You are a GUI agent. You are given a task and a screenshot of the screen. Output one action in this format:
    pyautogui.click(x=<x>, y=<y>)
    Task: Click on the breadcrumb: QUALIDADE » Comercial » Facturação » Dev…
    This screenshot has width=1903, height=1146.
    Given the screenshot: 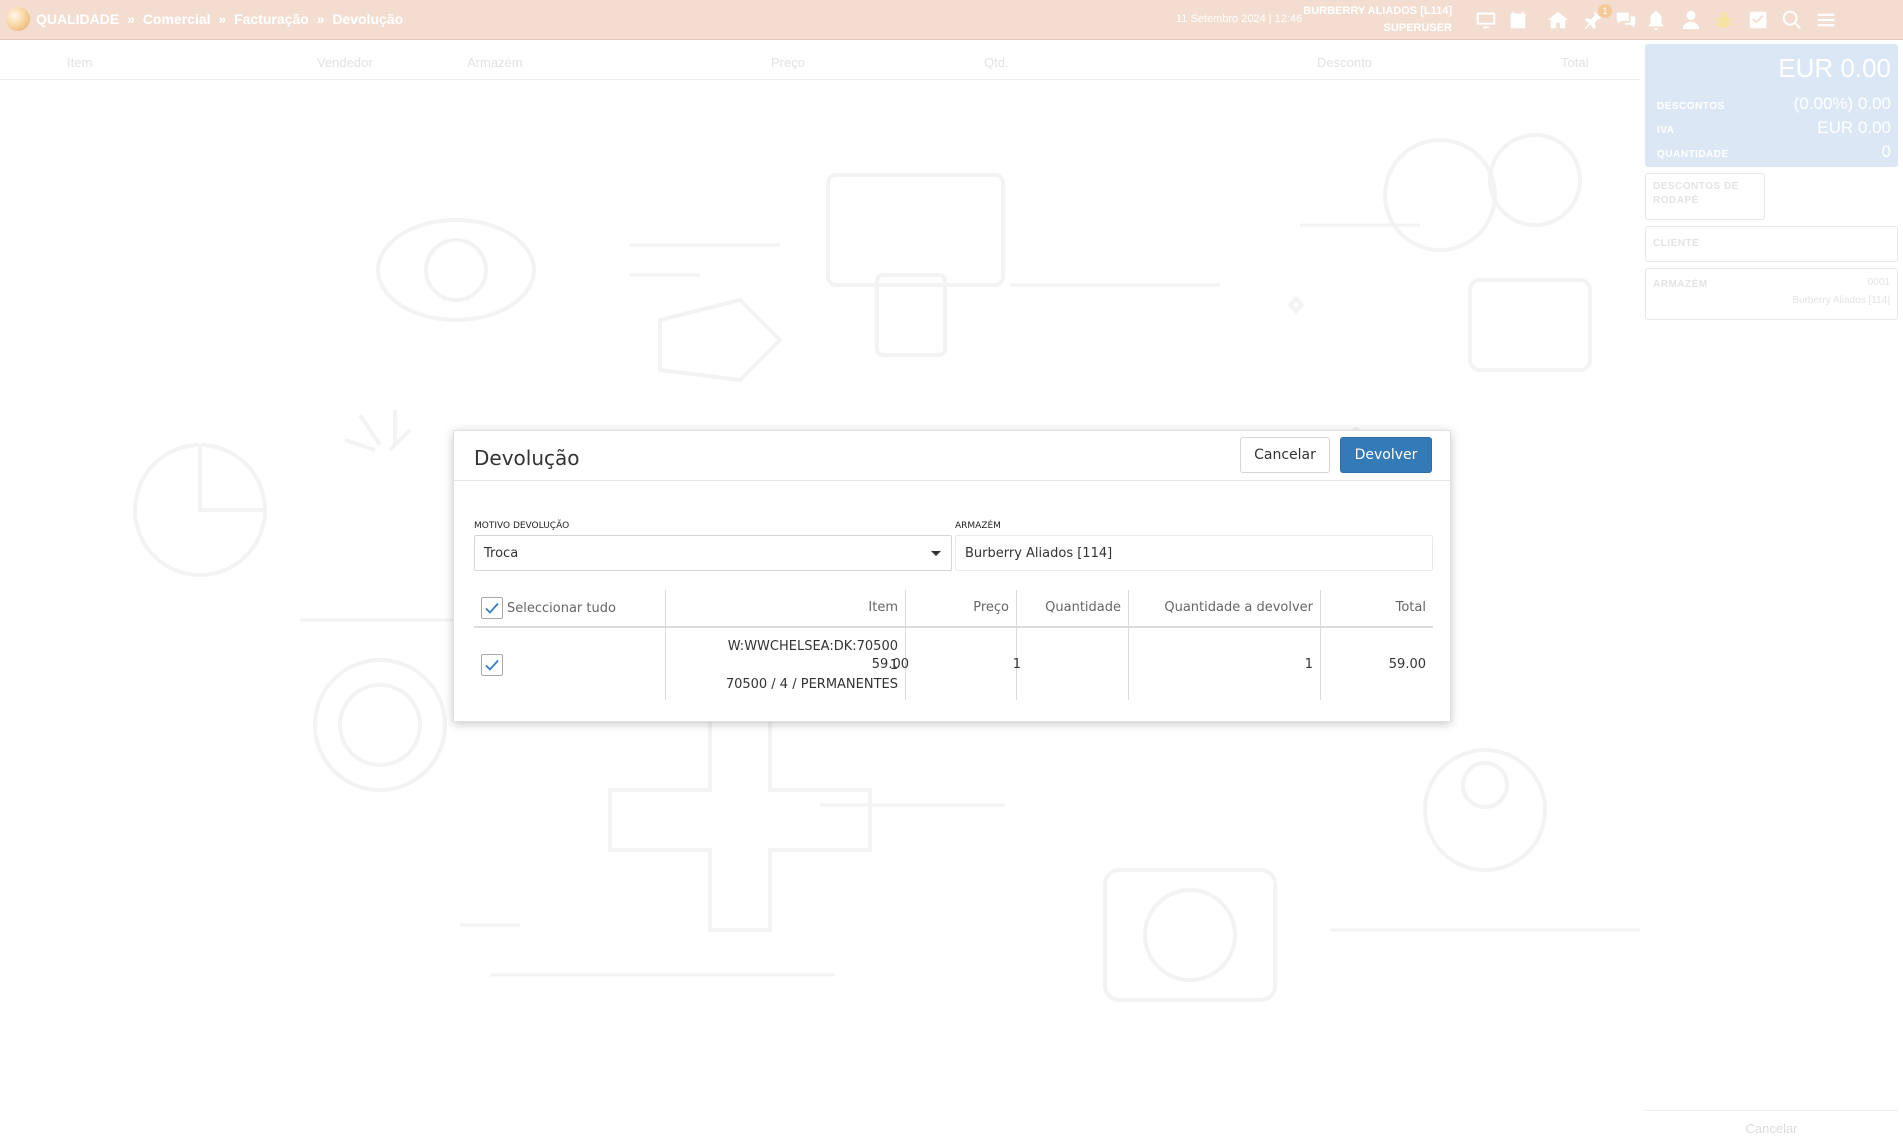 What is the action you would take?
    pyautogui.click(x=219, y=19)
    